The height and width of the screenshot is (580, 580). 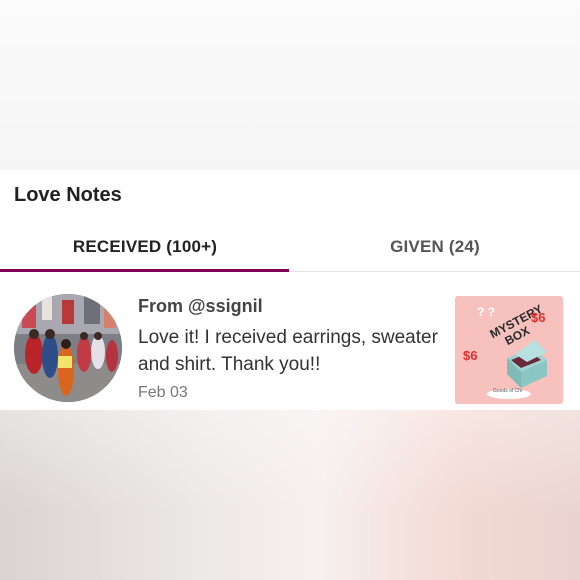 I want to click on mystery-box-image: ? ? MYSTERY BOX $6 $6 Goods of Chi, so click(x=509, y=350).